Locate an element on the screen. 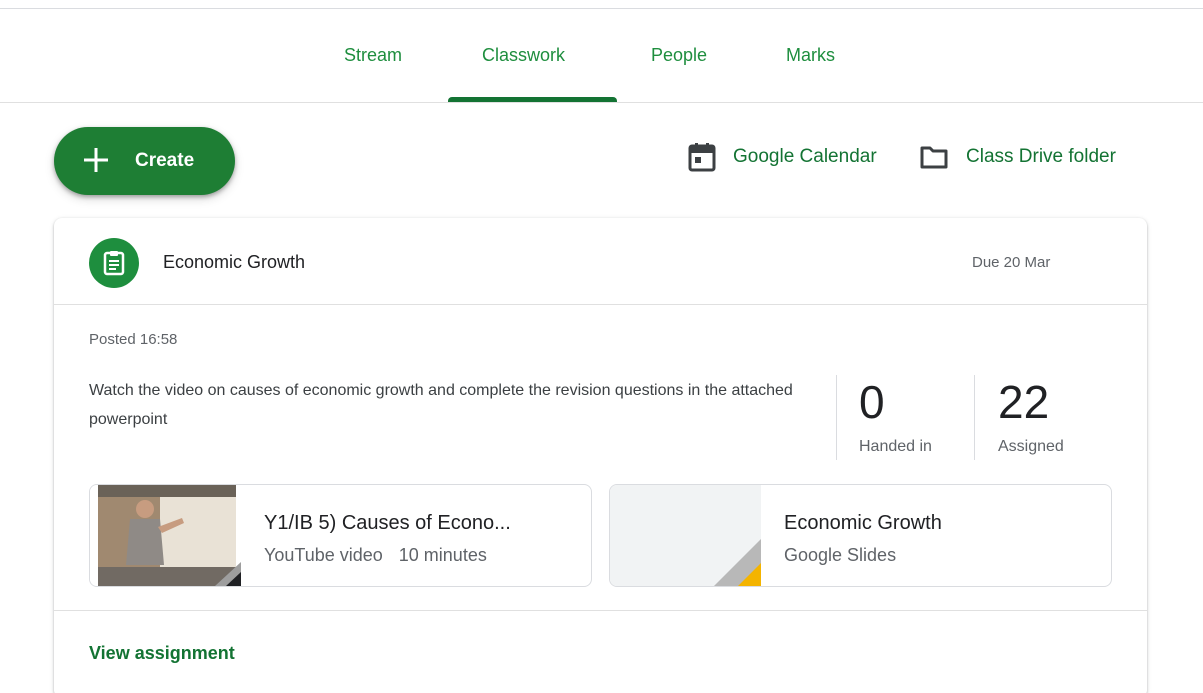 The height and width of the screenshot is (693, 1203). slides-attachment: Economic Growth Google Slides is located at coordinates (860, 535).